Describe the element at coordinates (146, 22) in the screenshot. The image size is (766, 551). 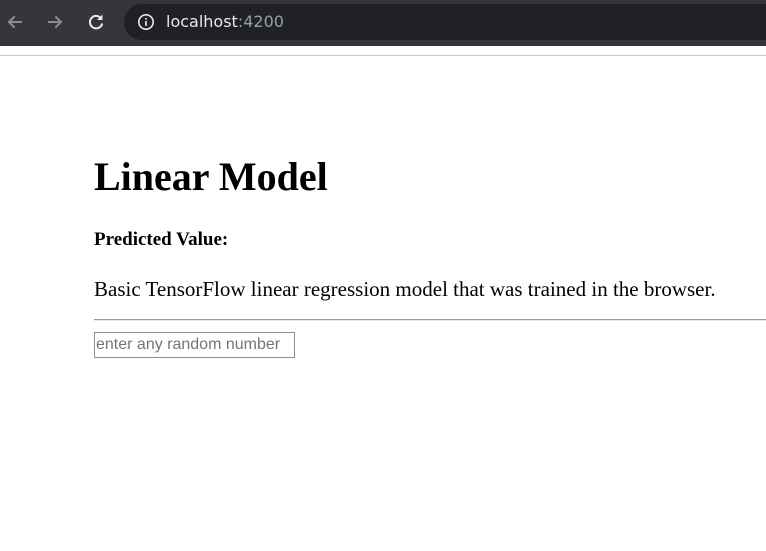
I see `info-icon` at that location.